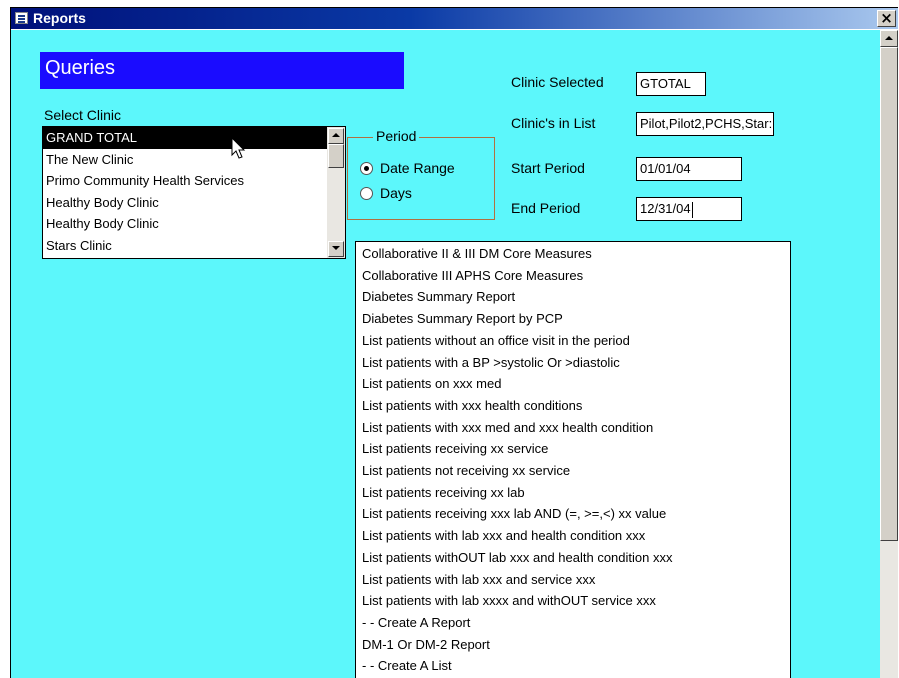 The width and height of the screenshot is (899, 678). What do you see at coordinates (21, 18) in the screenshot?
I see `form-icon` at bounding box center [21, 18].